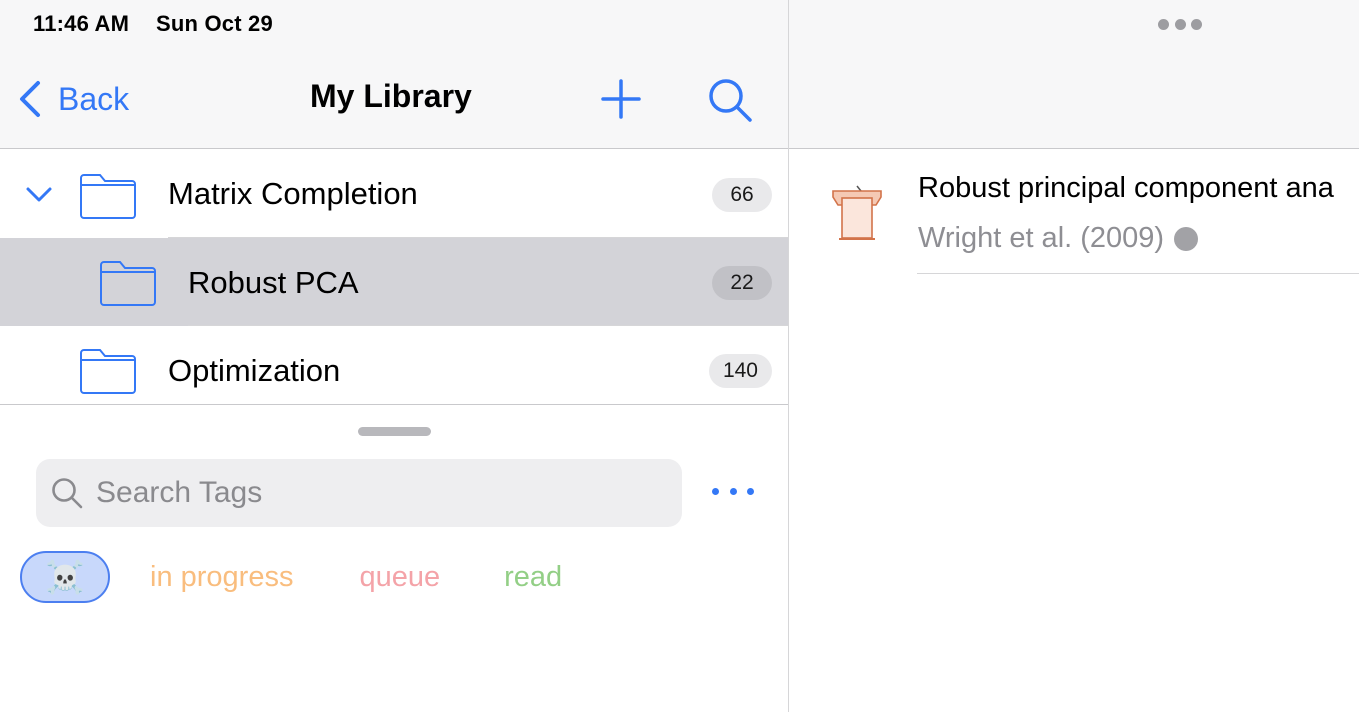 The height and width of the screenshot is (712, 1359). Describe the element at coordinates (30, 99) in the screenshot. I see `chevron-left-icon` at that location.